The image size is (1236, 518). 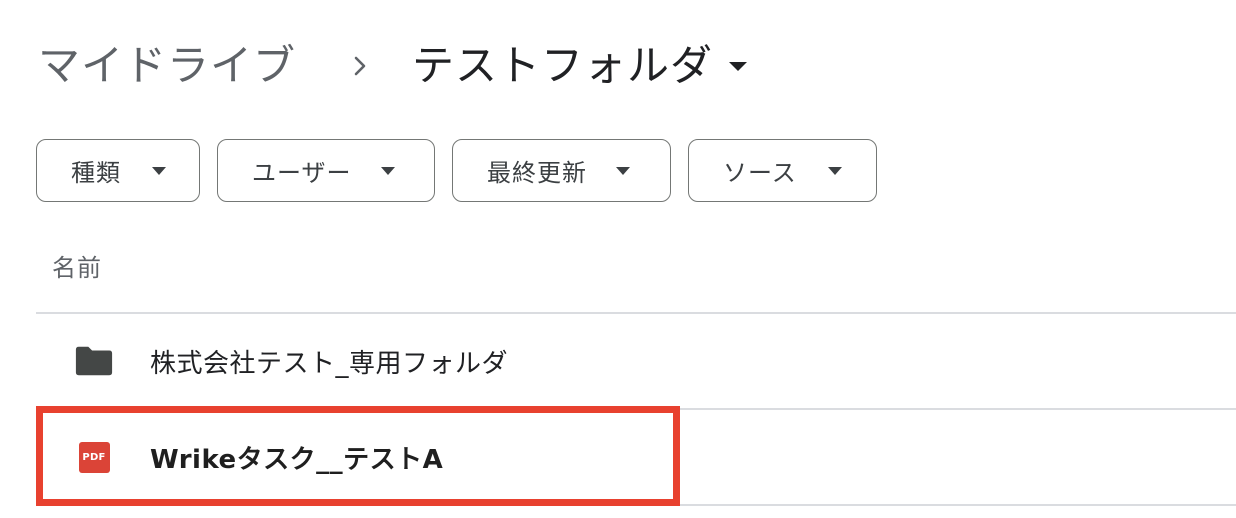 I want to click on file-name: Wrikeタスク__テストA, so click(x=297, y=459).